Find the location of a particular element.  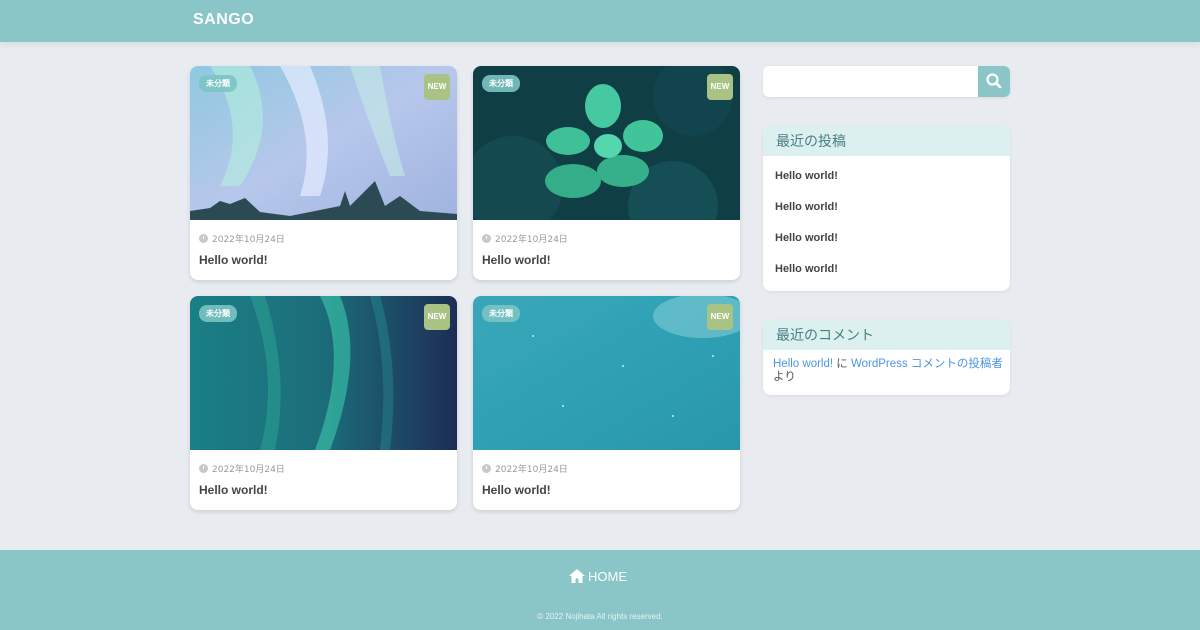

comment-connector: に is located at coordinates (842, 364).